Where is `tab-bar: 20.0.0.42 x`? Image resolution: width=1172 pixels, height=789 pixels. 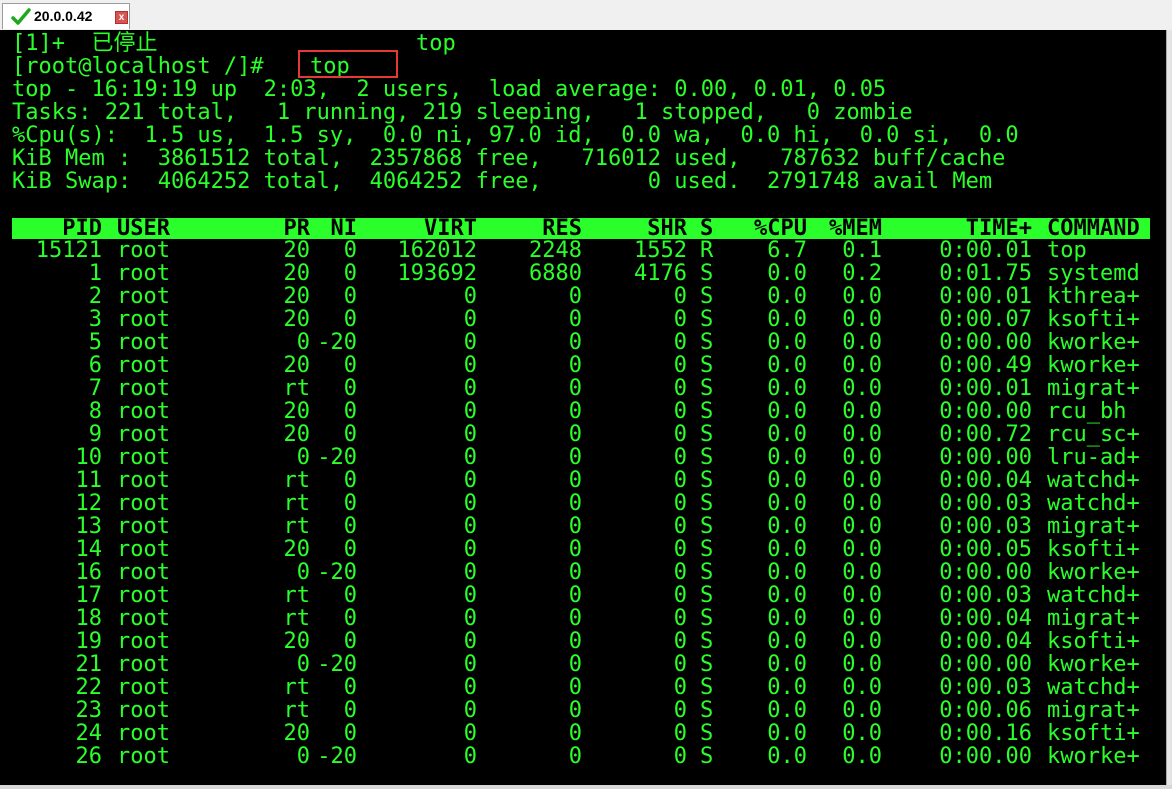 tab-bar: 20.0.0.42 x is located at coordinates (586, 15).